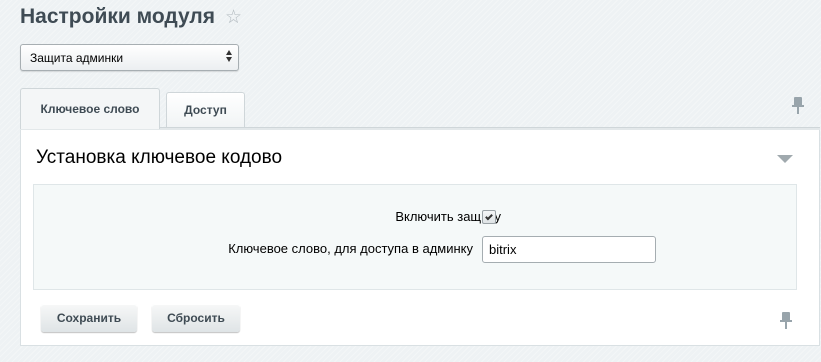  I want to click on save-button: Сохранить, so click(89, 318).